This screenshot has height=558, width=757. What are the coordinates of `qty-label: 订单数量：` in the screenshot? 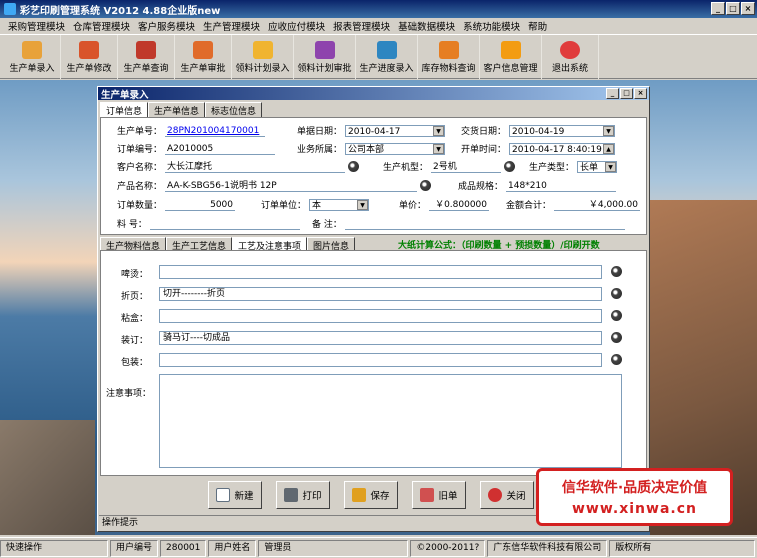 It's located at (140, 206).